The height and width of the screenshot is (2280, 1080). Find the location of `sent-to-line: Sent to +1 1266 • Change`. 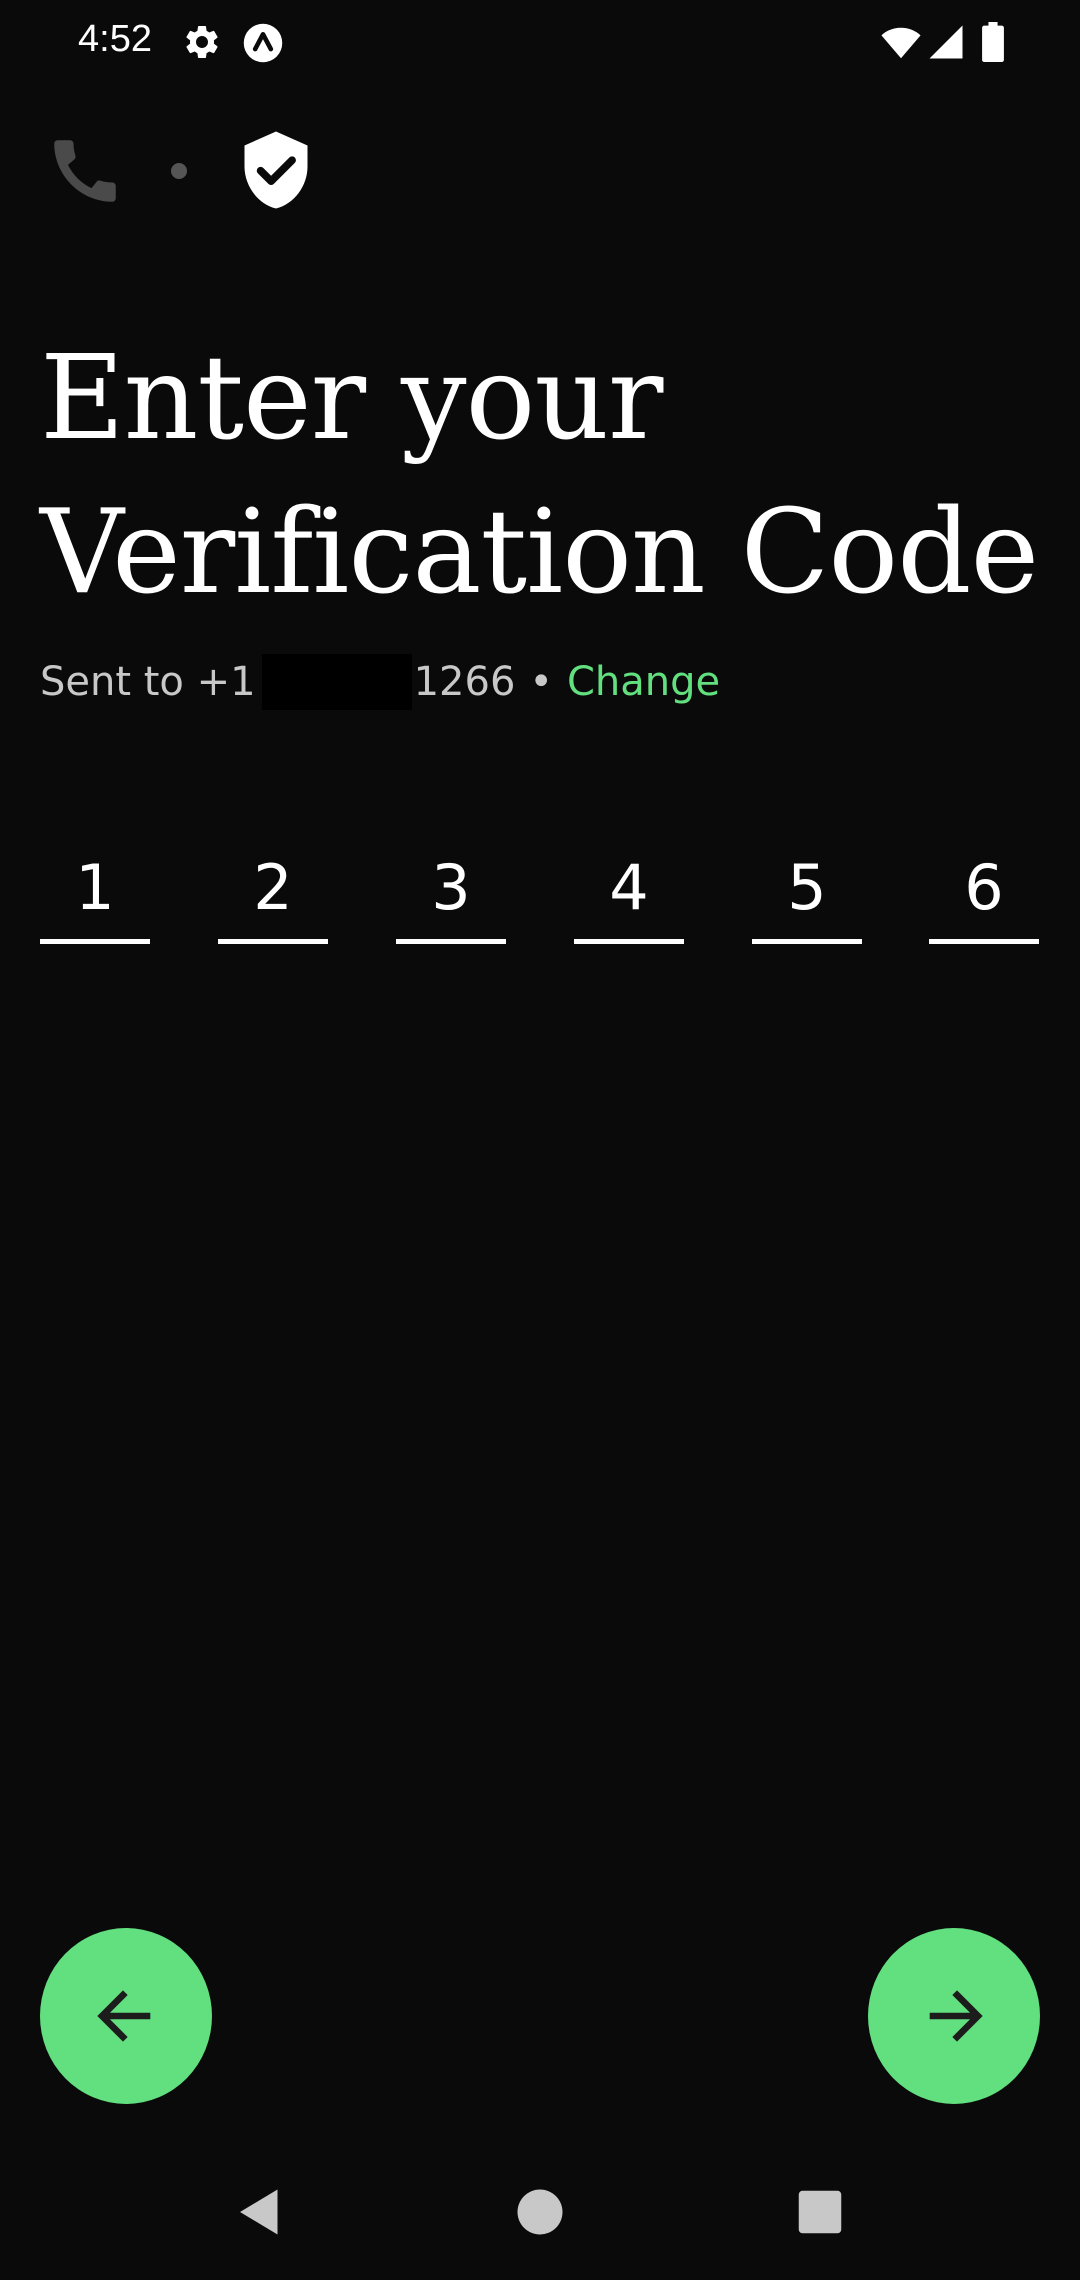

sent-to-line: Sent to +1 1266 • Change is located at coordinates (380, 682).